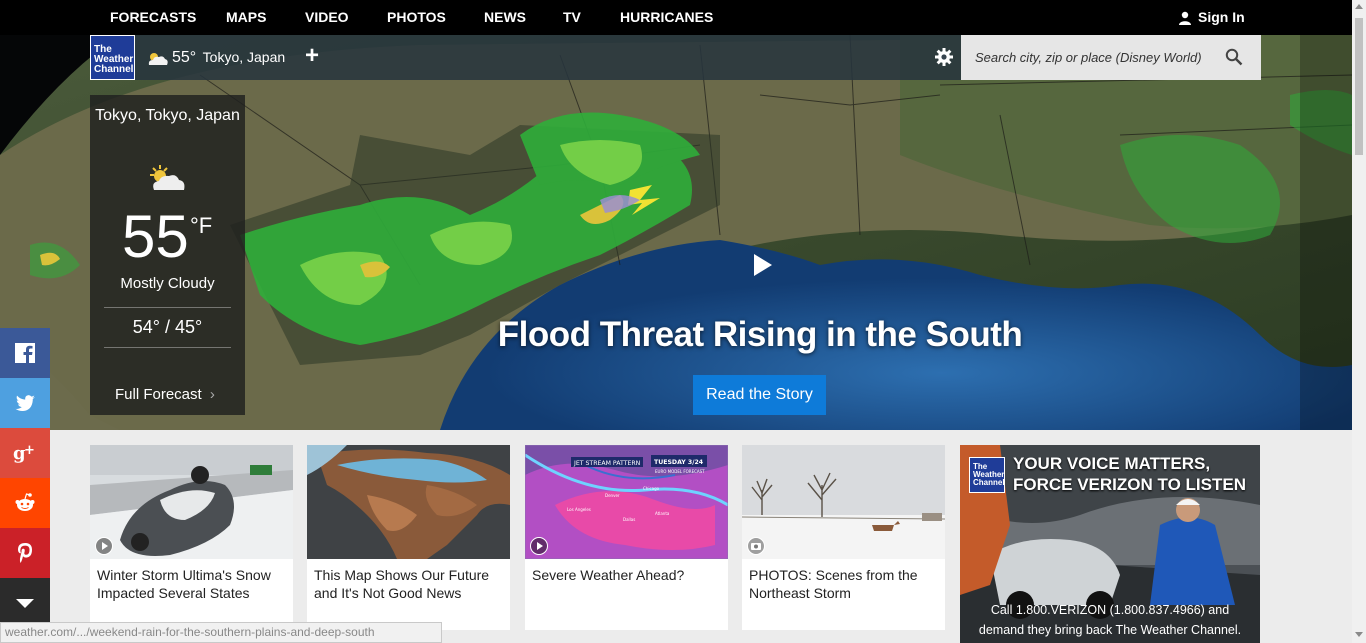 The height and width of the screenshot is (643, 1366). I want to click on user-icon, so click(1185, 18).